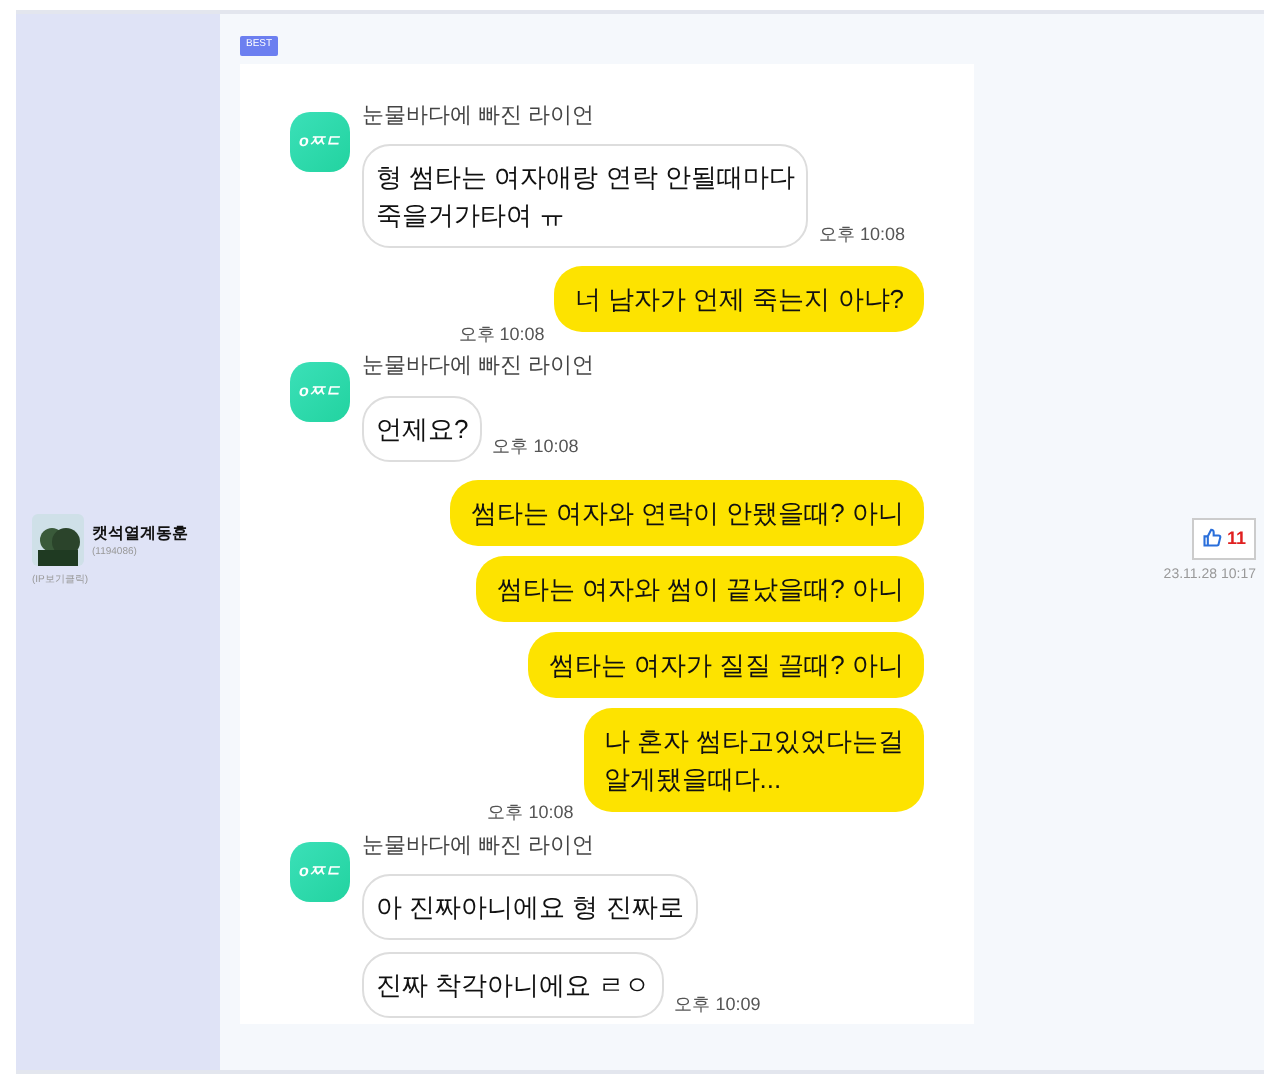 The image size is (1280, 1086). I want to click on thumbs-up-icon, so click(1212, 538).